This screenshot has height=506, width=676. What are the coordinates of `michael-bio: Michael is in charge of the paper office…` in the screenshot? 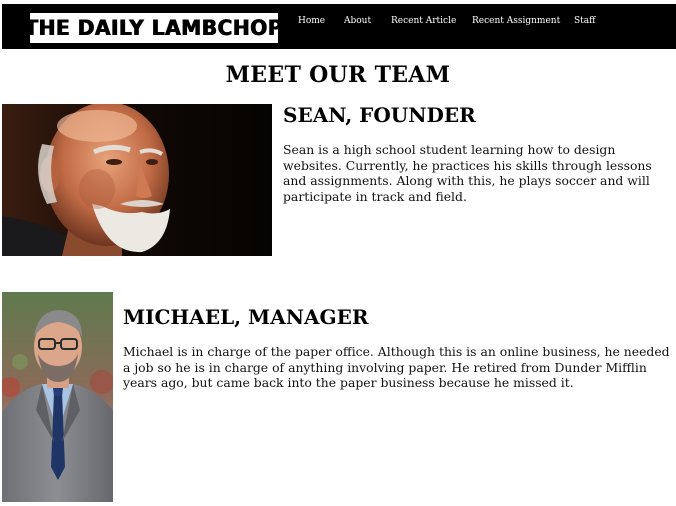 It's located at (399, 367).